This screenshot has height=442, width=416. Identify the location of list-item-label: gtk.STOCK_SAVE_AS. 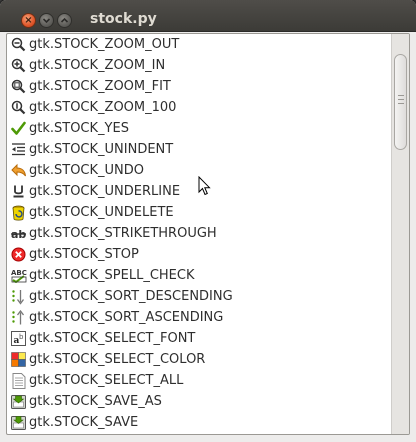
(95, 401).